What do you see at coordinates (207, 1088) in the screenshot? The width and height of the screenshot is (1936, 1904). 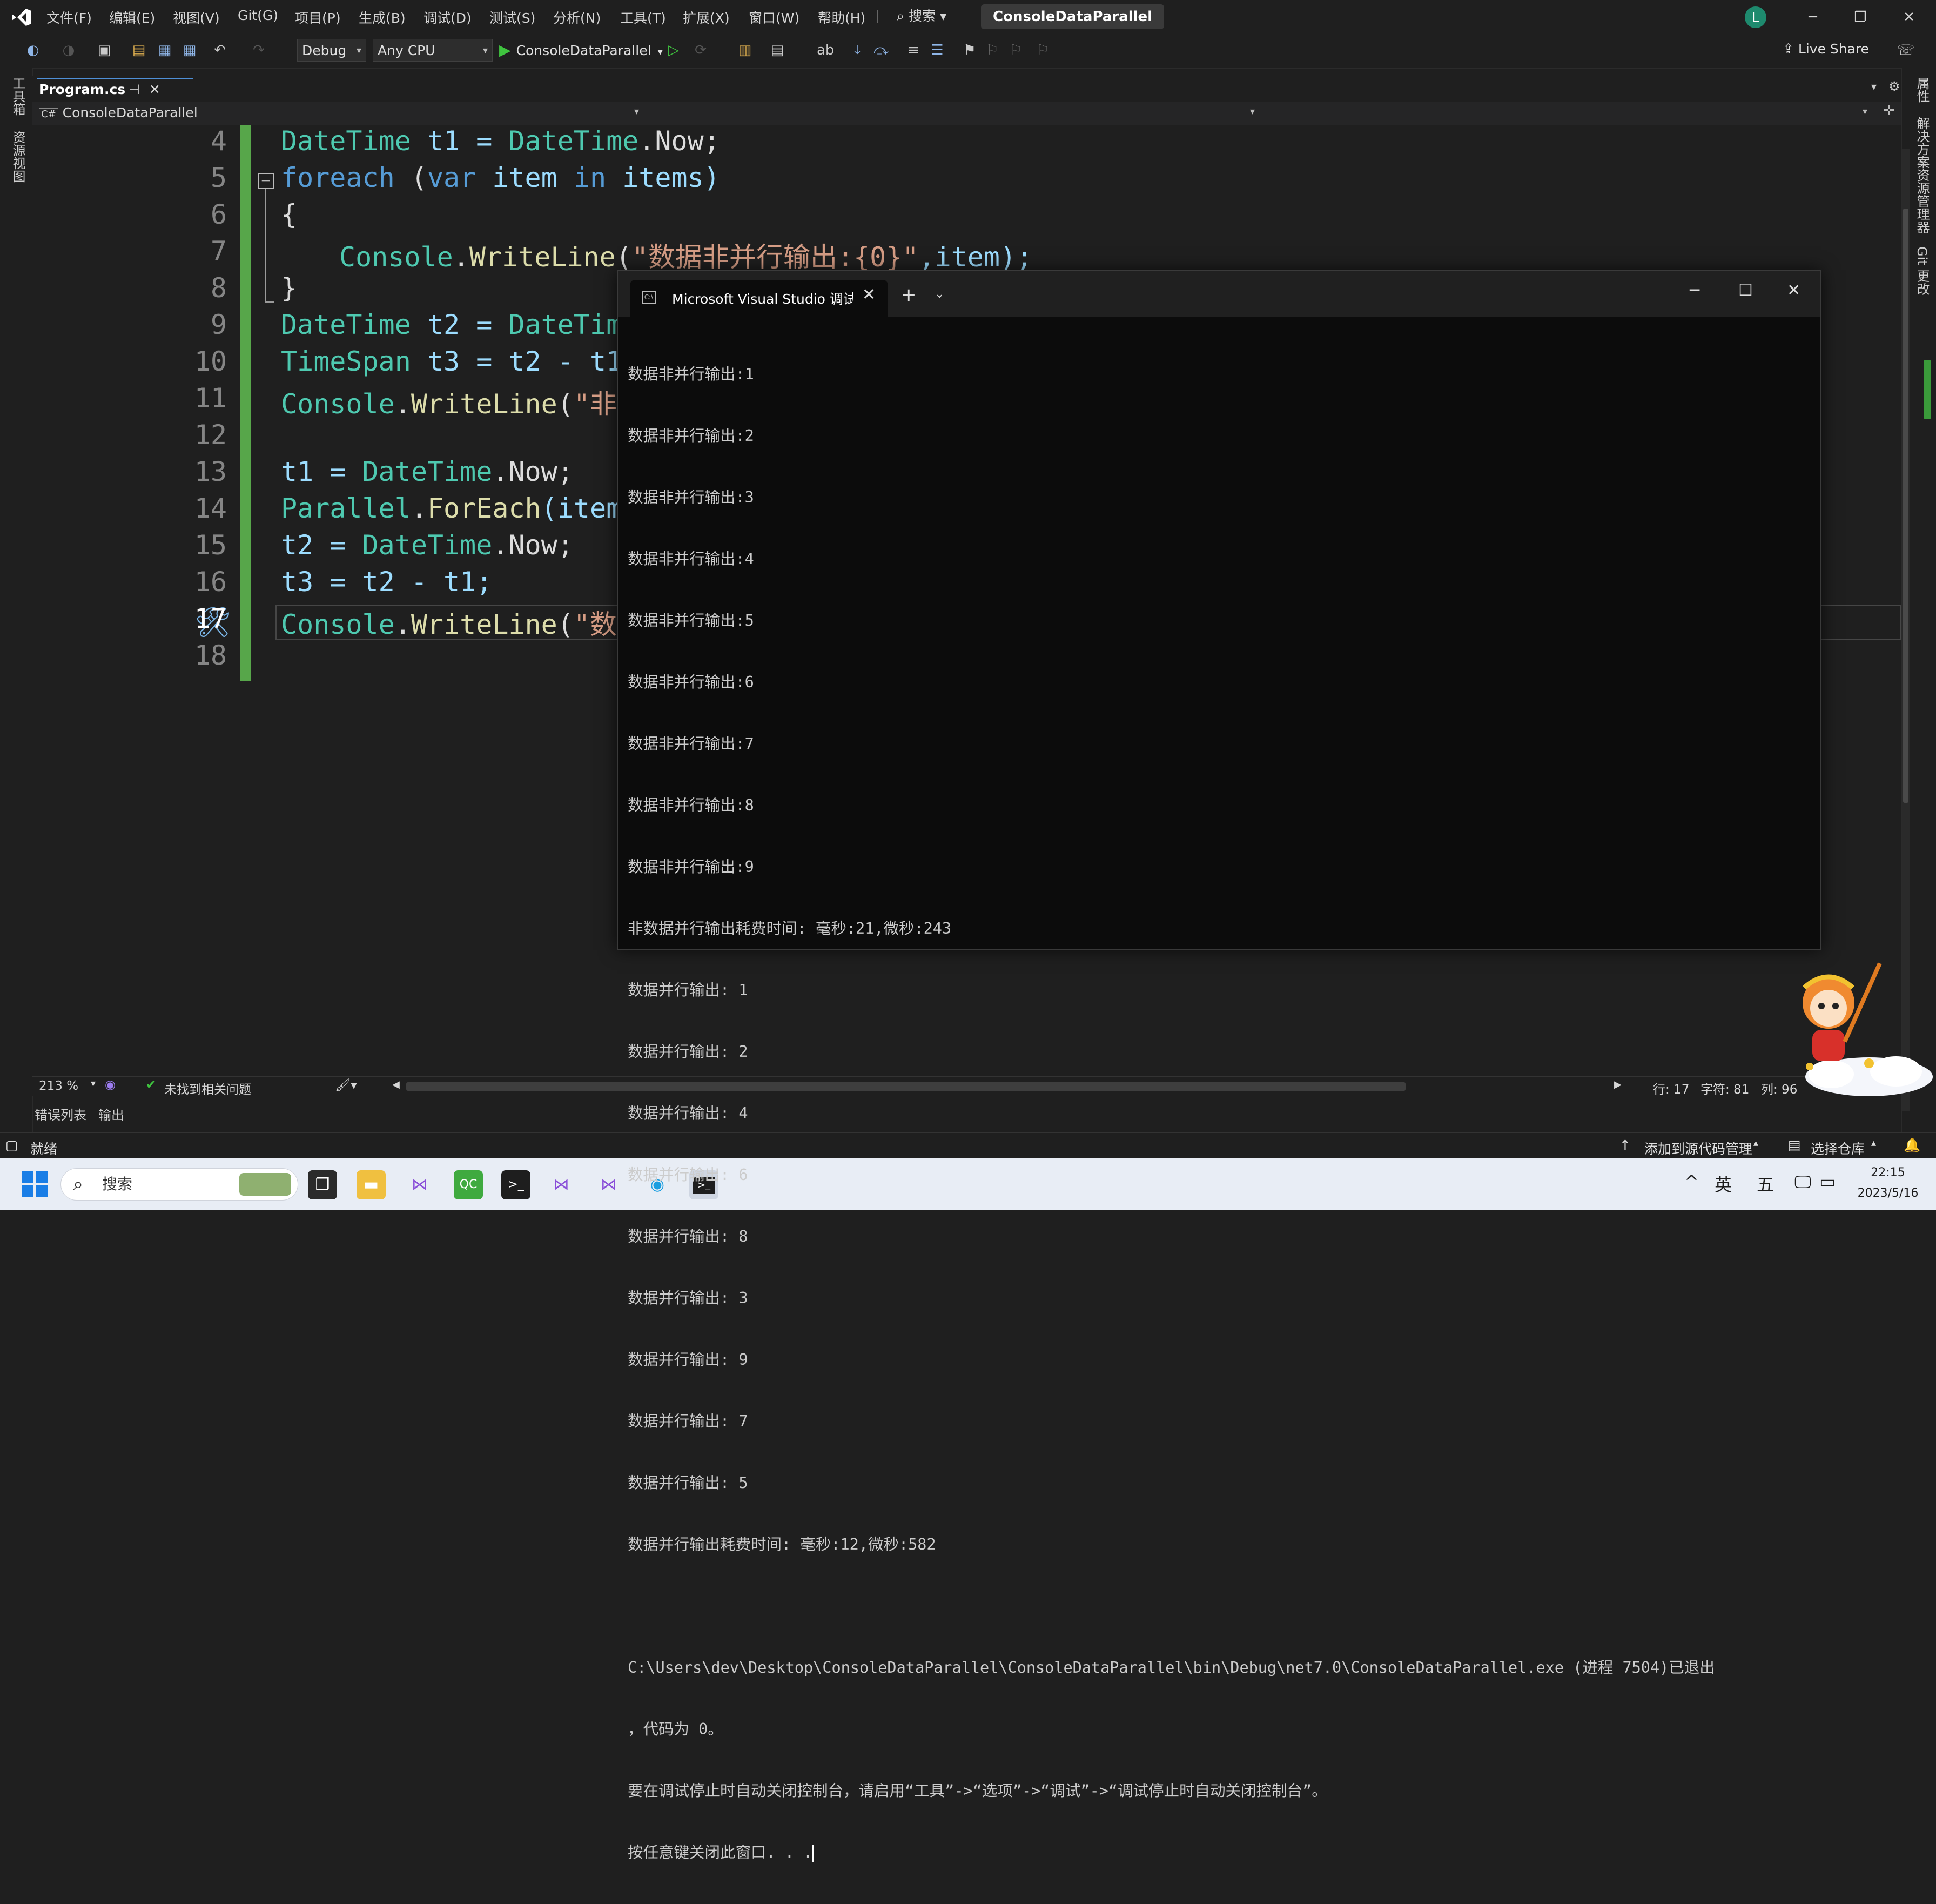 I see `issues-status: 未找到相关问题` at bounding box center [207, 1088].